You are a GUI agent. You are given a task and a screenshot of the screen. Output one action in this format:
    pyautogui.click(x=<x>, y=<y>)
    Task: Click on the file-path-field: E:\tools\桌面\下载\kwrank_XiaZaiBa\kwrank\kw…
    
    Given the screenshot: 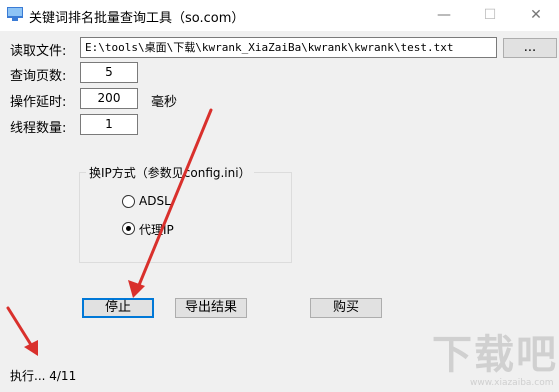 What is the action you would take?
    pyautogui.click(x=288, y=47)
    